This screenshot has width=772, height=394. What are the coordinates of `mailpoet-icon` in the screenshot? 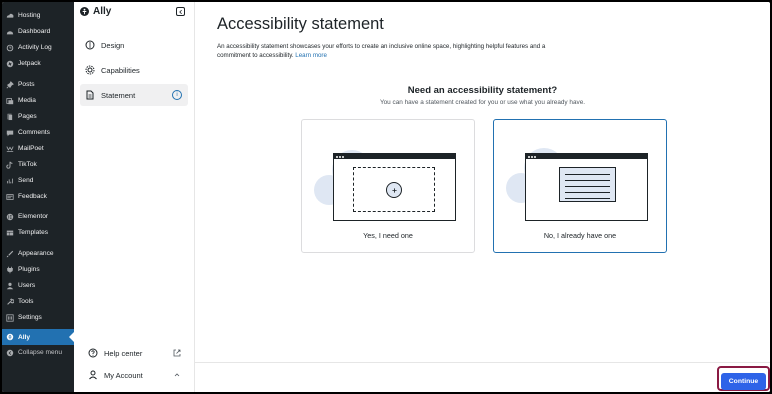 It's located at (9, 148).